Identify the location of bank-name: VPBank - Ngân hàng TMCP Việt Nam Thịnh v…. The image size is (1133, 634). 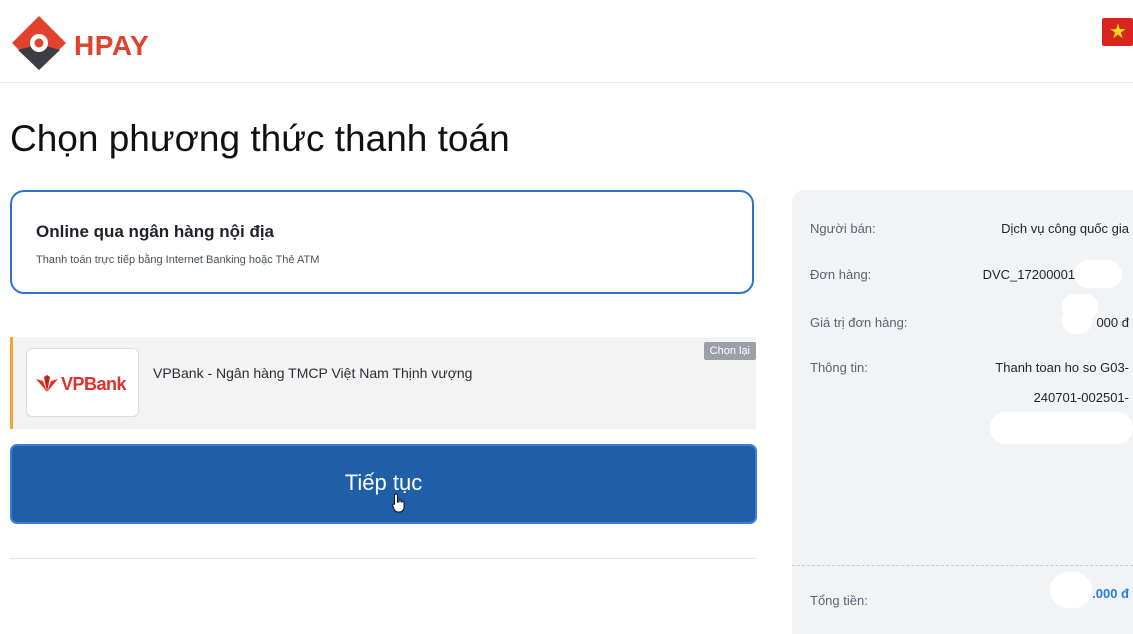
(313, 373).